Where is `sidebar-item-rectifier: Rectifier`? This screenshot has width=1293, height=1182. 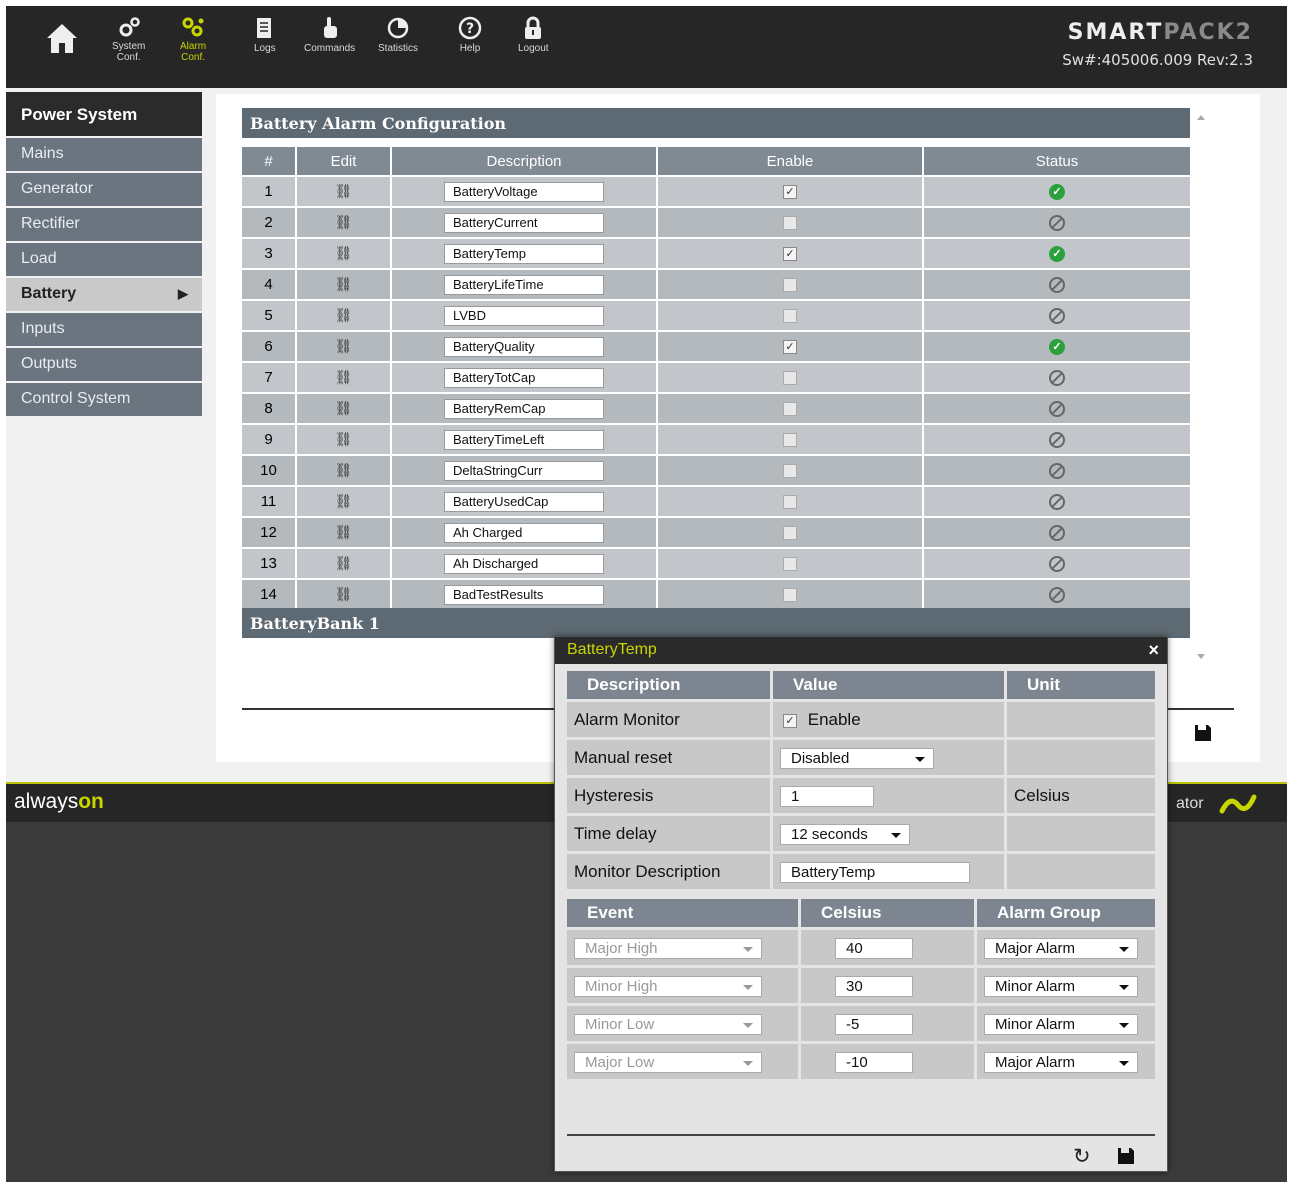 sidebar-item-rectifier: Rectifier is located at coordinates (104, 224).